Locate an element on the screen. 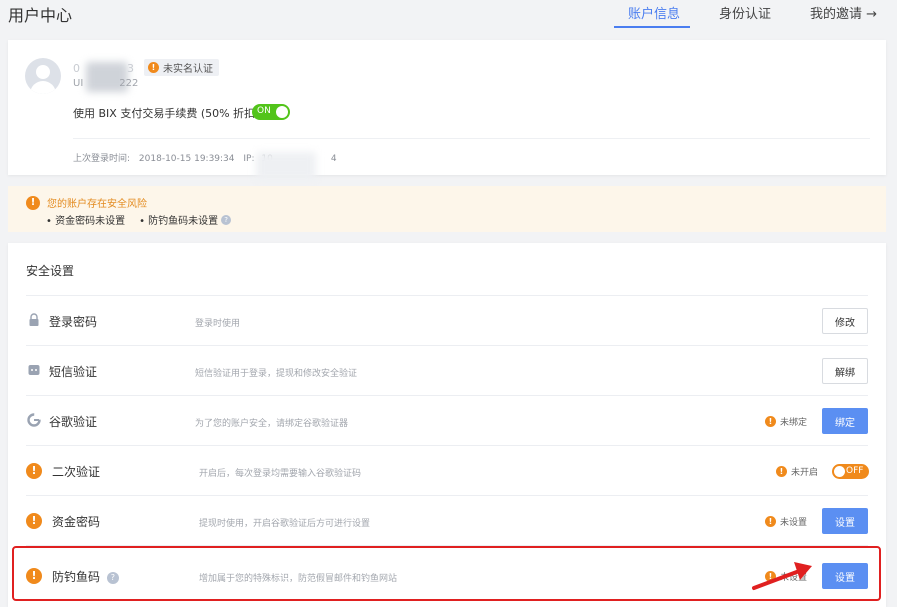  status-unbound: ! 未绑定 is located at coordinates (786, 421).